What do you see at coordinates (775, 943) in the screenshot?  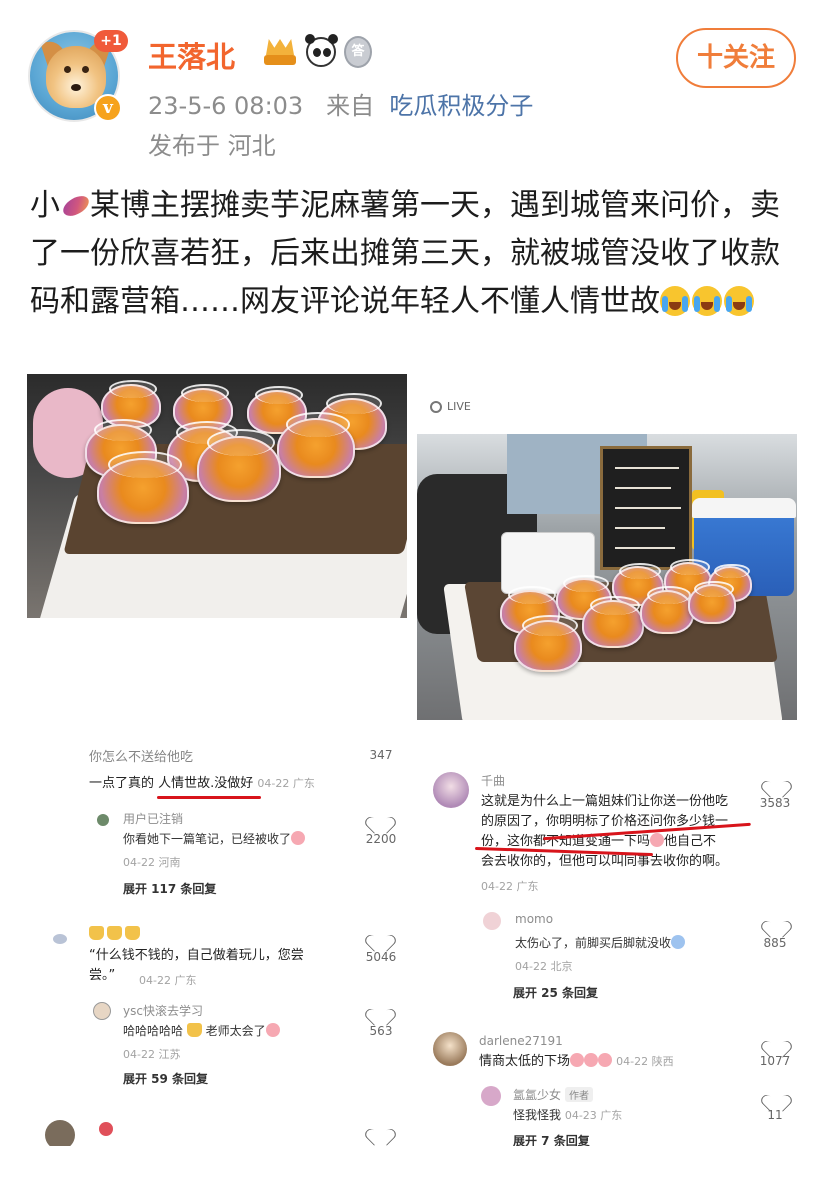 I see `like-count: 885` at bounding box center [775, 943].